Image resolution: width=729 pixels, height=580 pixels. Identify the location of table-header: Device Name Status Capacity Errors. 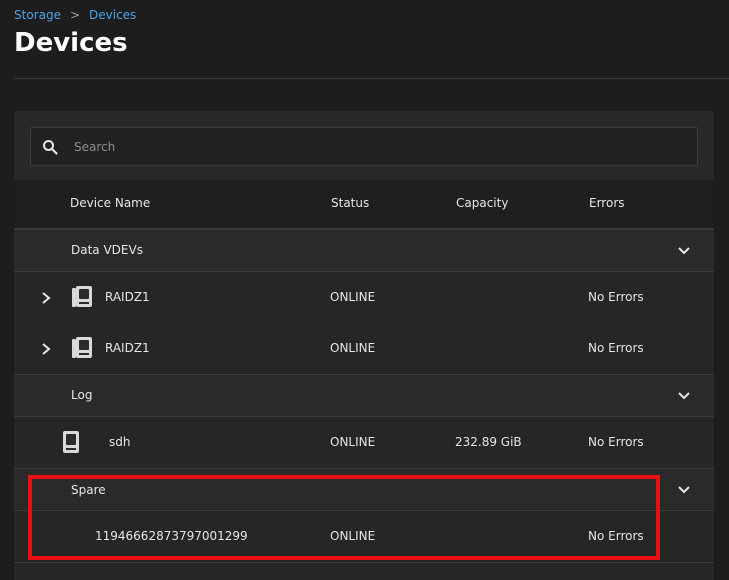
(364, 205).